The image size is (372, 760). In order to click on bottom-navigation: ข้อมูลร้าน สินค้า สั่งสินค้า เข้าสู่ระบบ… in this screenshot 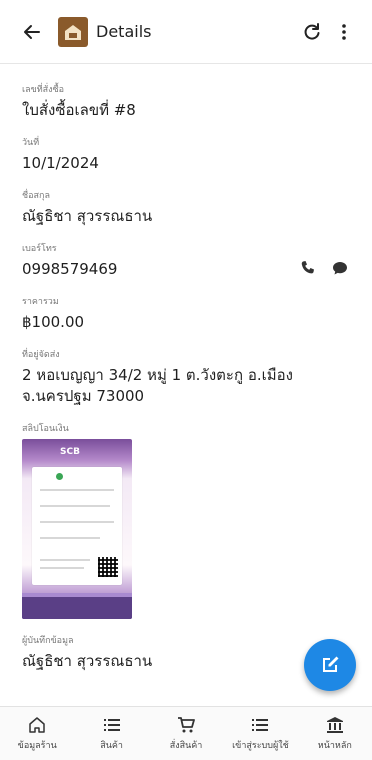, I will do `click(186, 733)`.